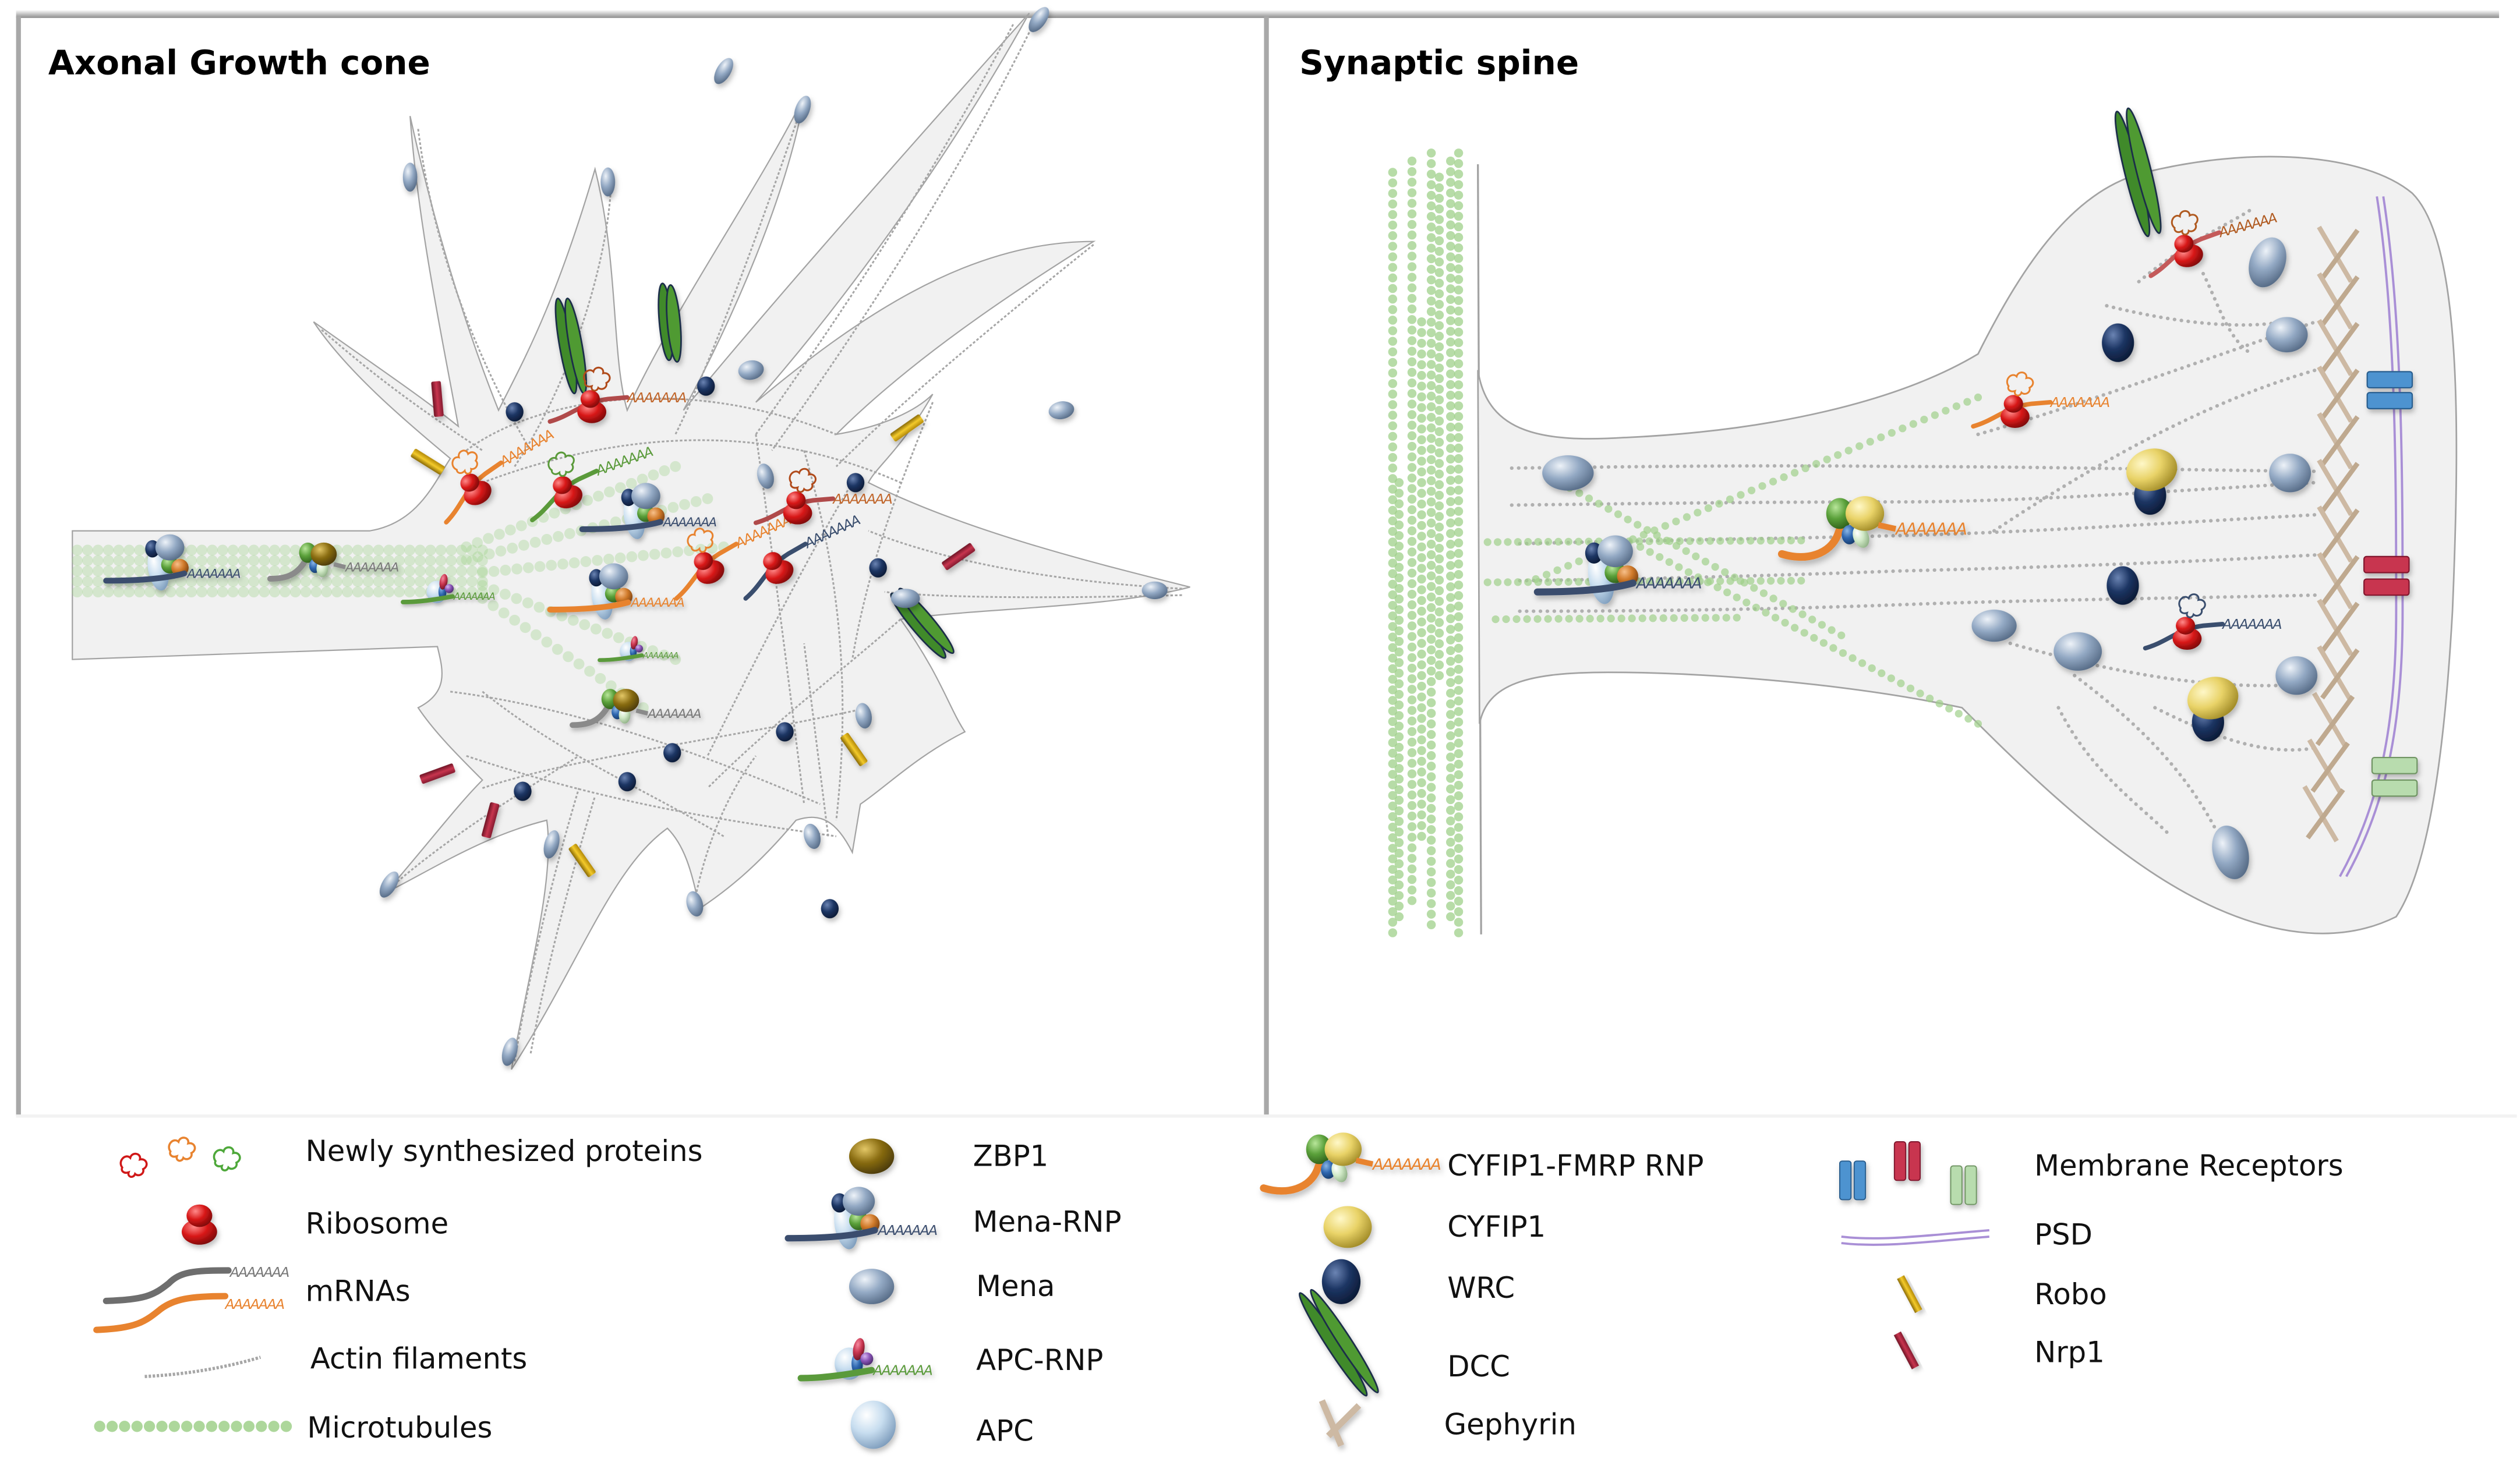 This screenshot has height=1462, width=2520. What do you see at coordinates (673, 713) in the screenshot?
I see `poly-a-tail: AAAAAAA` at bounding box center [673, 713].